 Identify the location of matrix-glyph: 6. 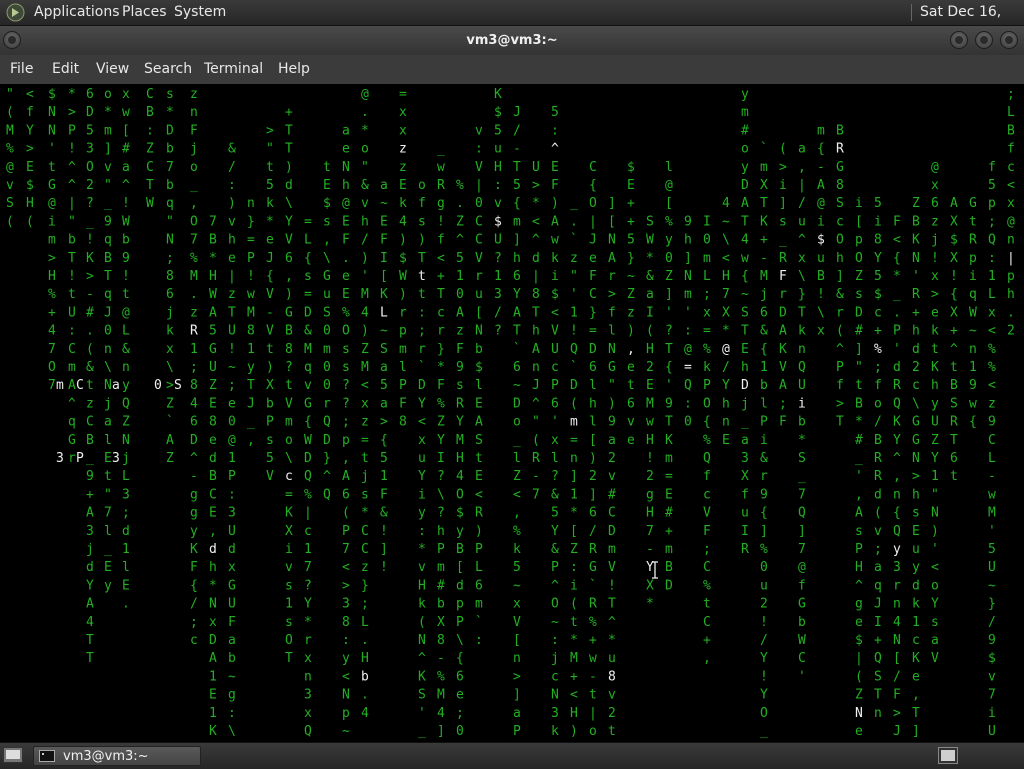
(935, 203).